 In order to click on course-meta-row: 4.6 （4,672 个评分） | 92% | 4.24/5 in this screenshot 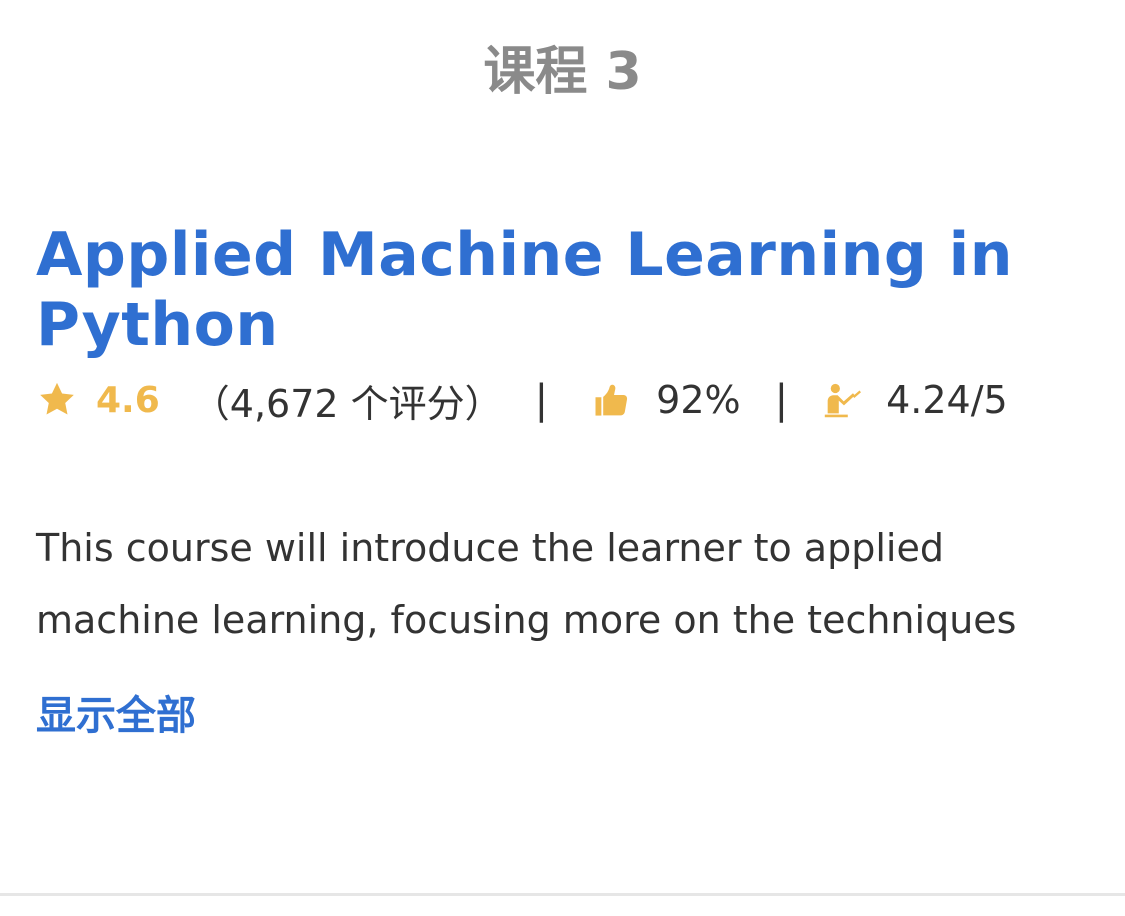, I will do `click(522, 400)`.